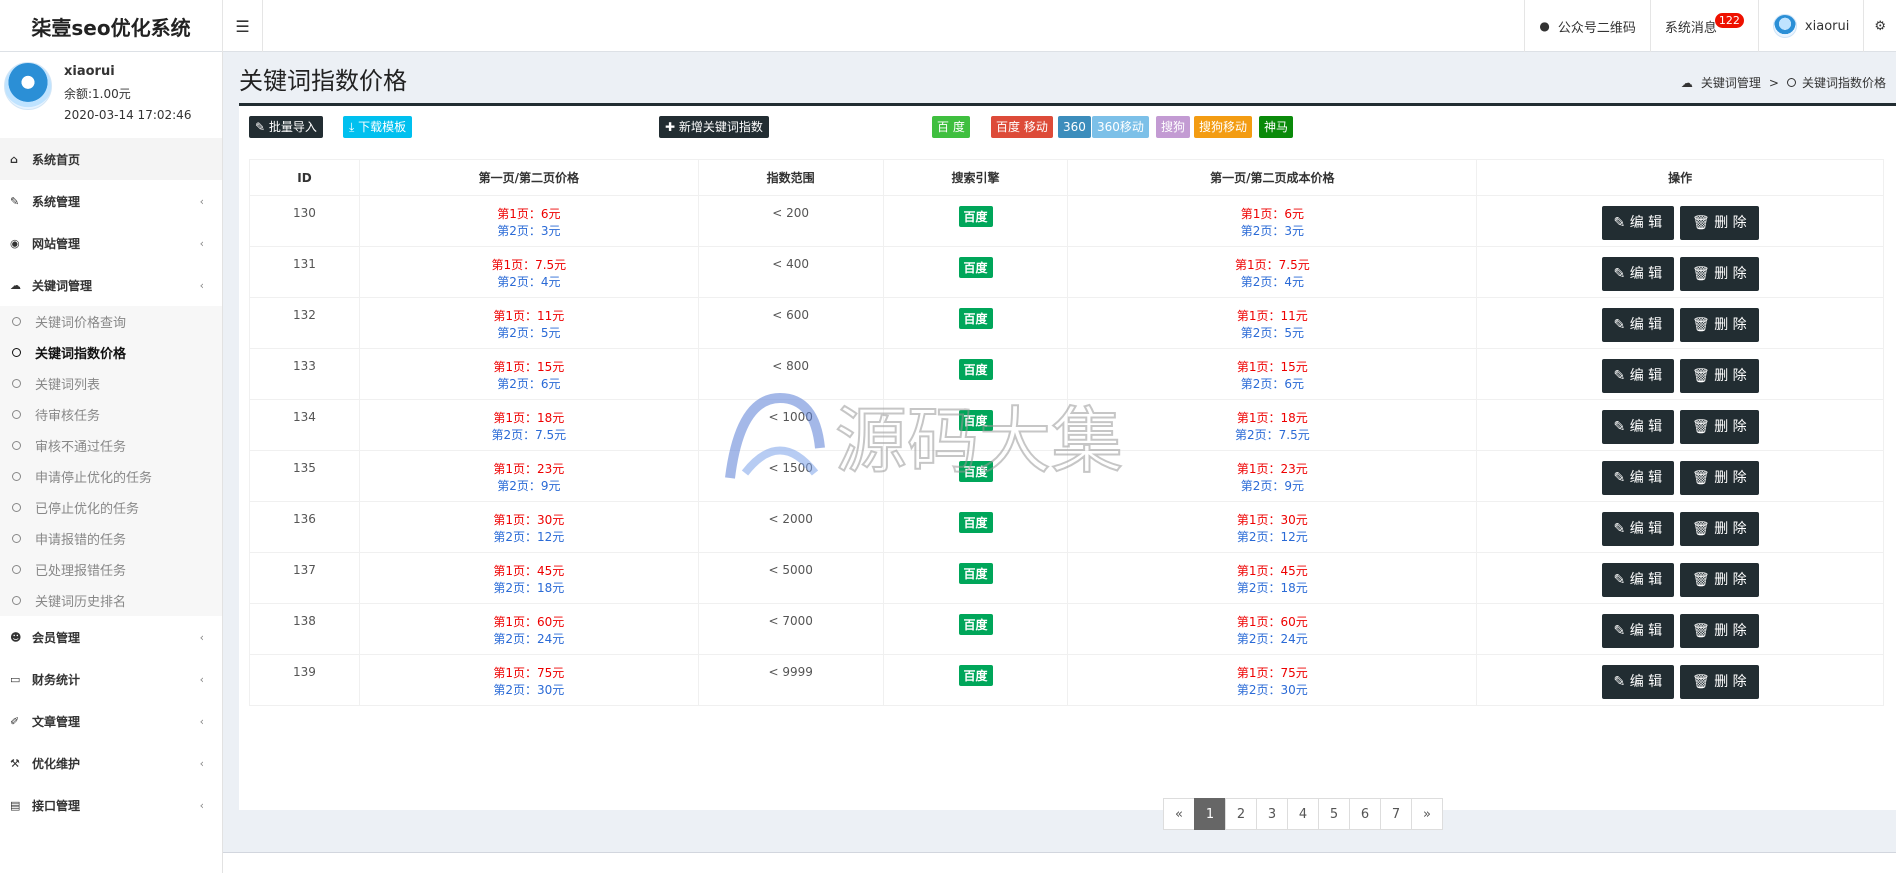 Image resolution: width=1896 pixels, height=873 pixels. I want to click on pagination-page-1: 1, so click(1210, 814).